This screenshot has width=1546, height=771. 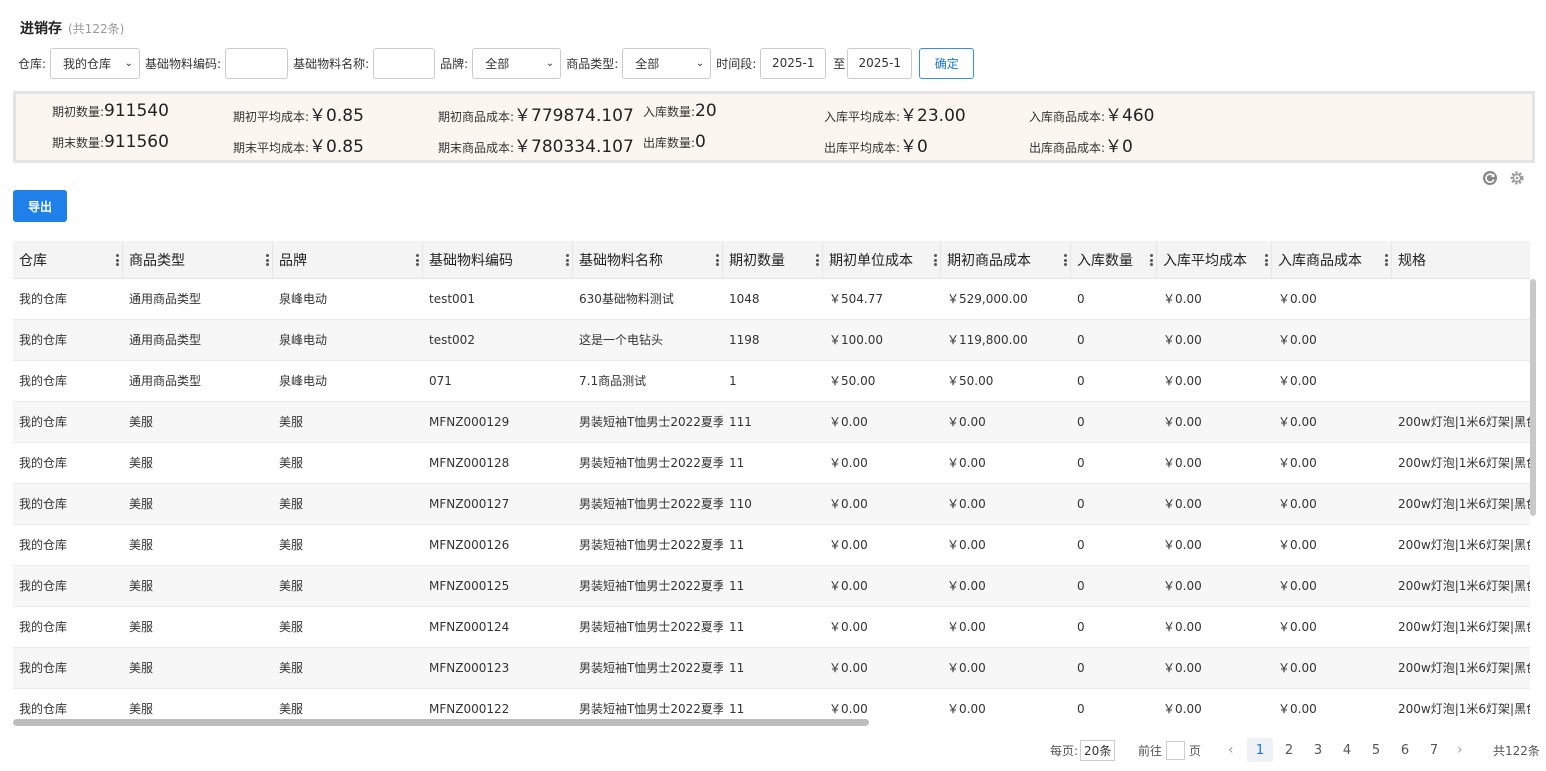 I want to click on summary-inbound-qty: 入库数量: 20, so click(x=680, y=111).